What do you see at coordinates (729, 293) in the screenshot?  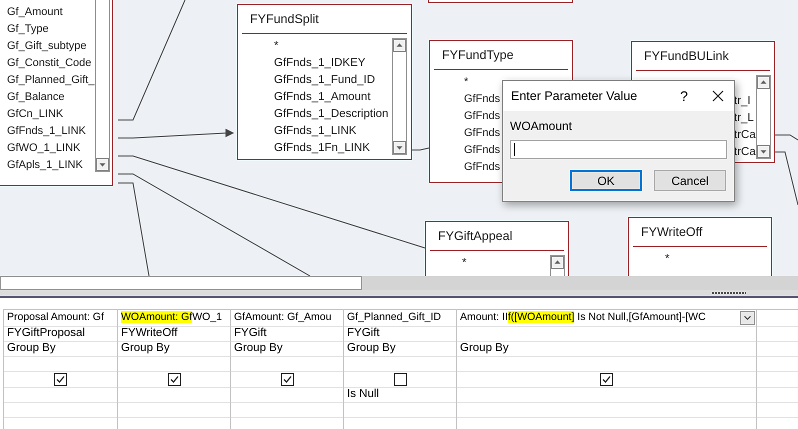 I see `grip-icon` at bounding box center [729, 293].